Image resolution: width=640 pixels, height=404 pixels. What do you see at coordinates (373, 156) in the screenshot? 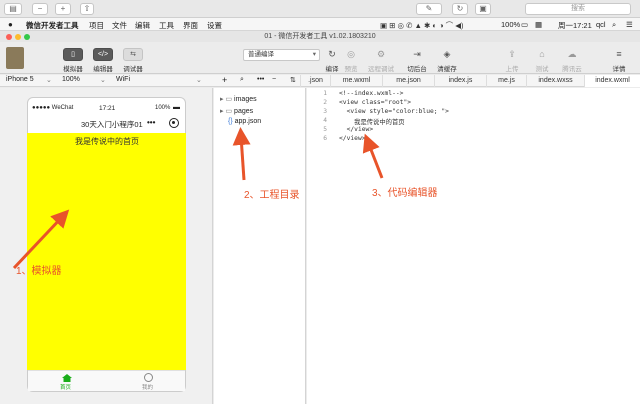
I see `arrow-to-editor` at bounding box center [373, 156].